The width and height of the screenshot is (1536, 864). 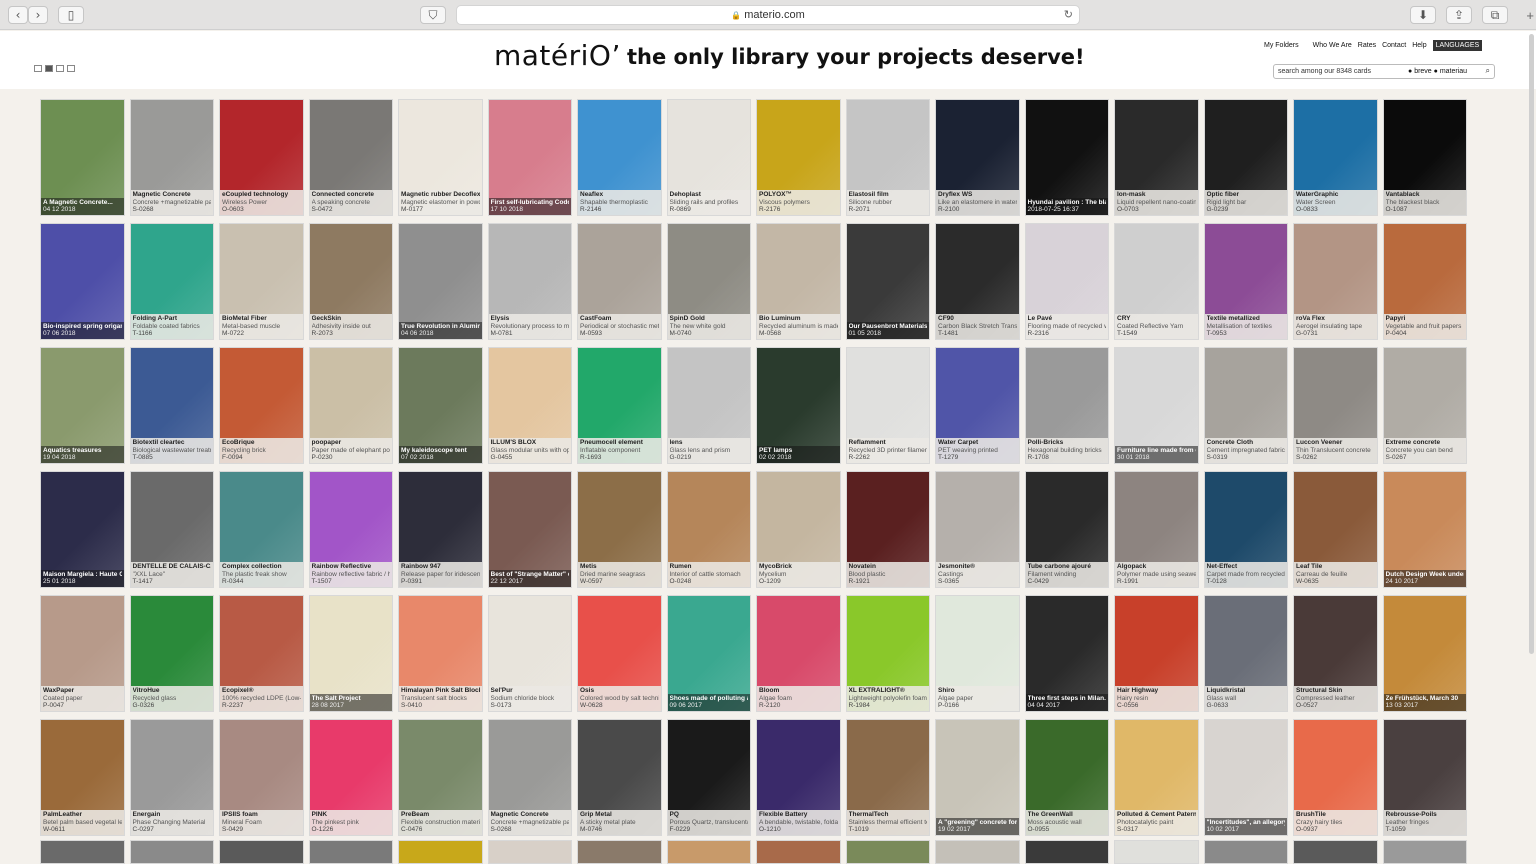 I want to click on material-card: Leaf Tile Carreau de feuille W-0635, so click(x=1335, y=529).